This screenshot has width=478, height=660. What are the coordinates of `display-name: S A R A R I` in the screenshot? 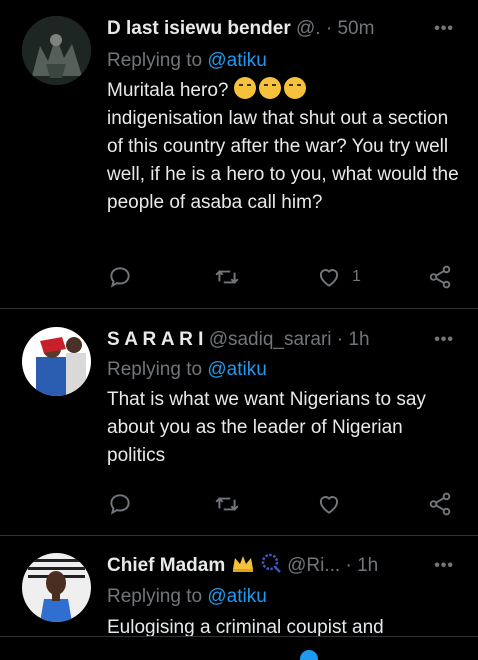 It's located at (155, 339).